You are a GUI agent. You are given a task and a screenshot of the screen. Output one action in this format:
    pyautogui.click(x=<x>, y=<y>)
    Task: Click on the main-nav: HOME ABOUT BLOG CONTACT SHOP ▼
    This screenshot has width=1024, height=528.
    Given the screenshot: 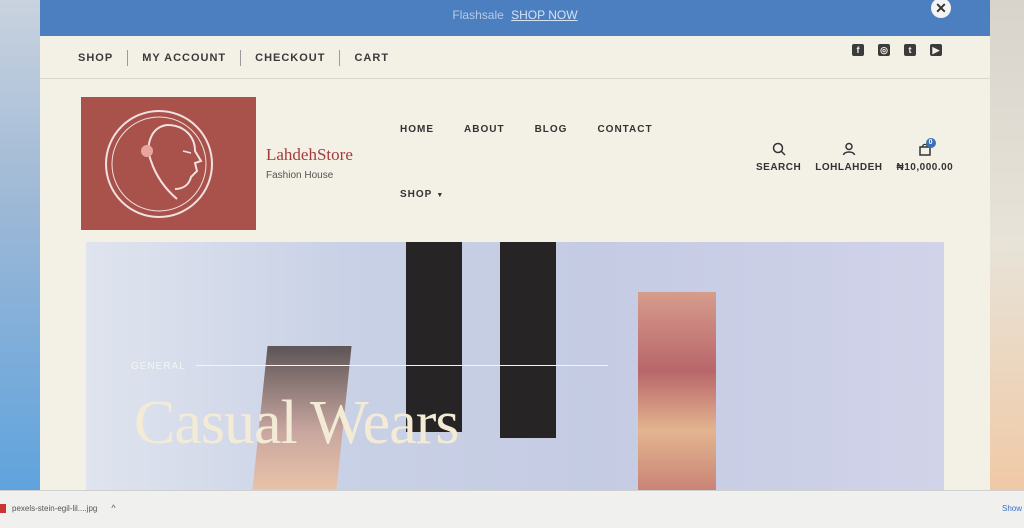 What is the action you would take?
    pyautogui.click(x=526, y=162)
    